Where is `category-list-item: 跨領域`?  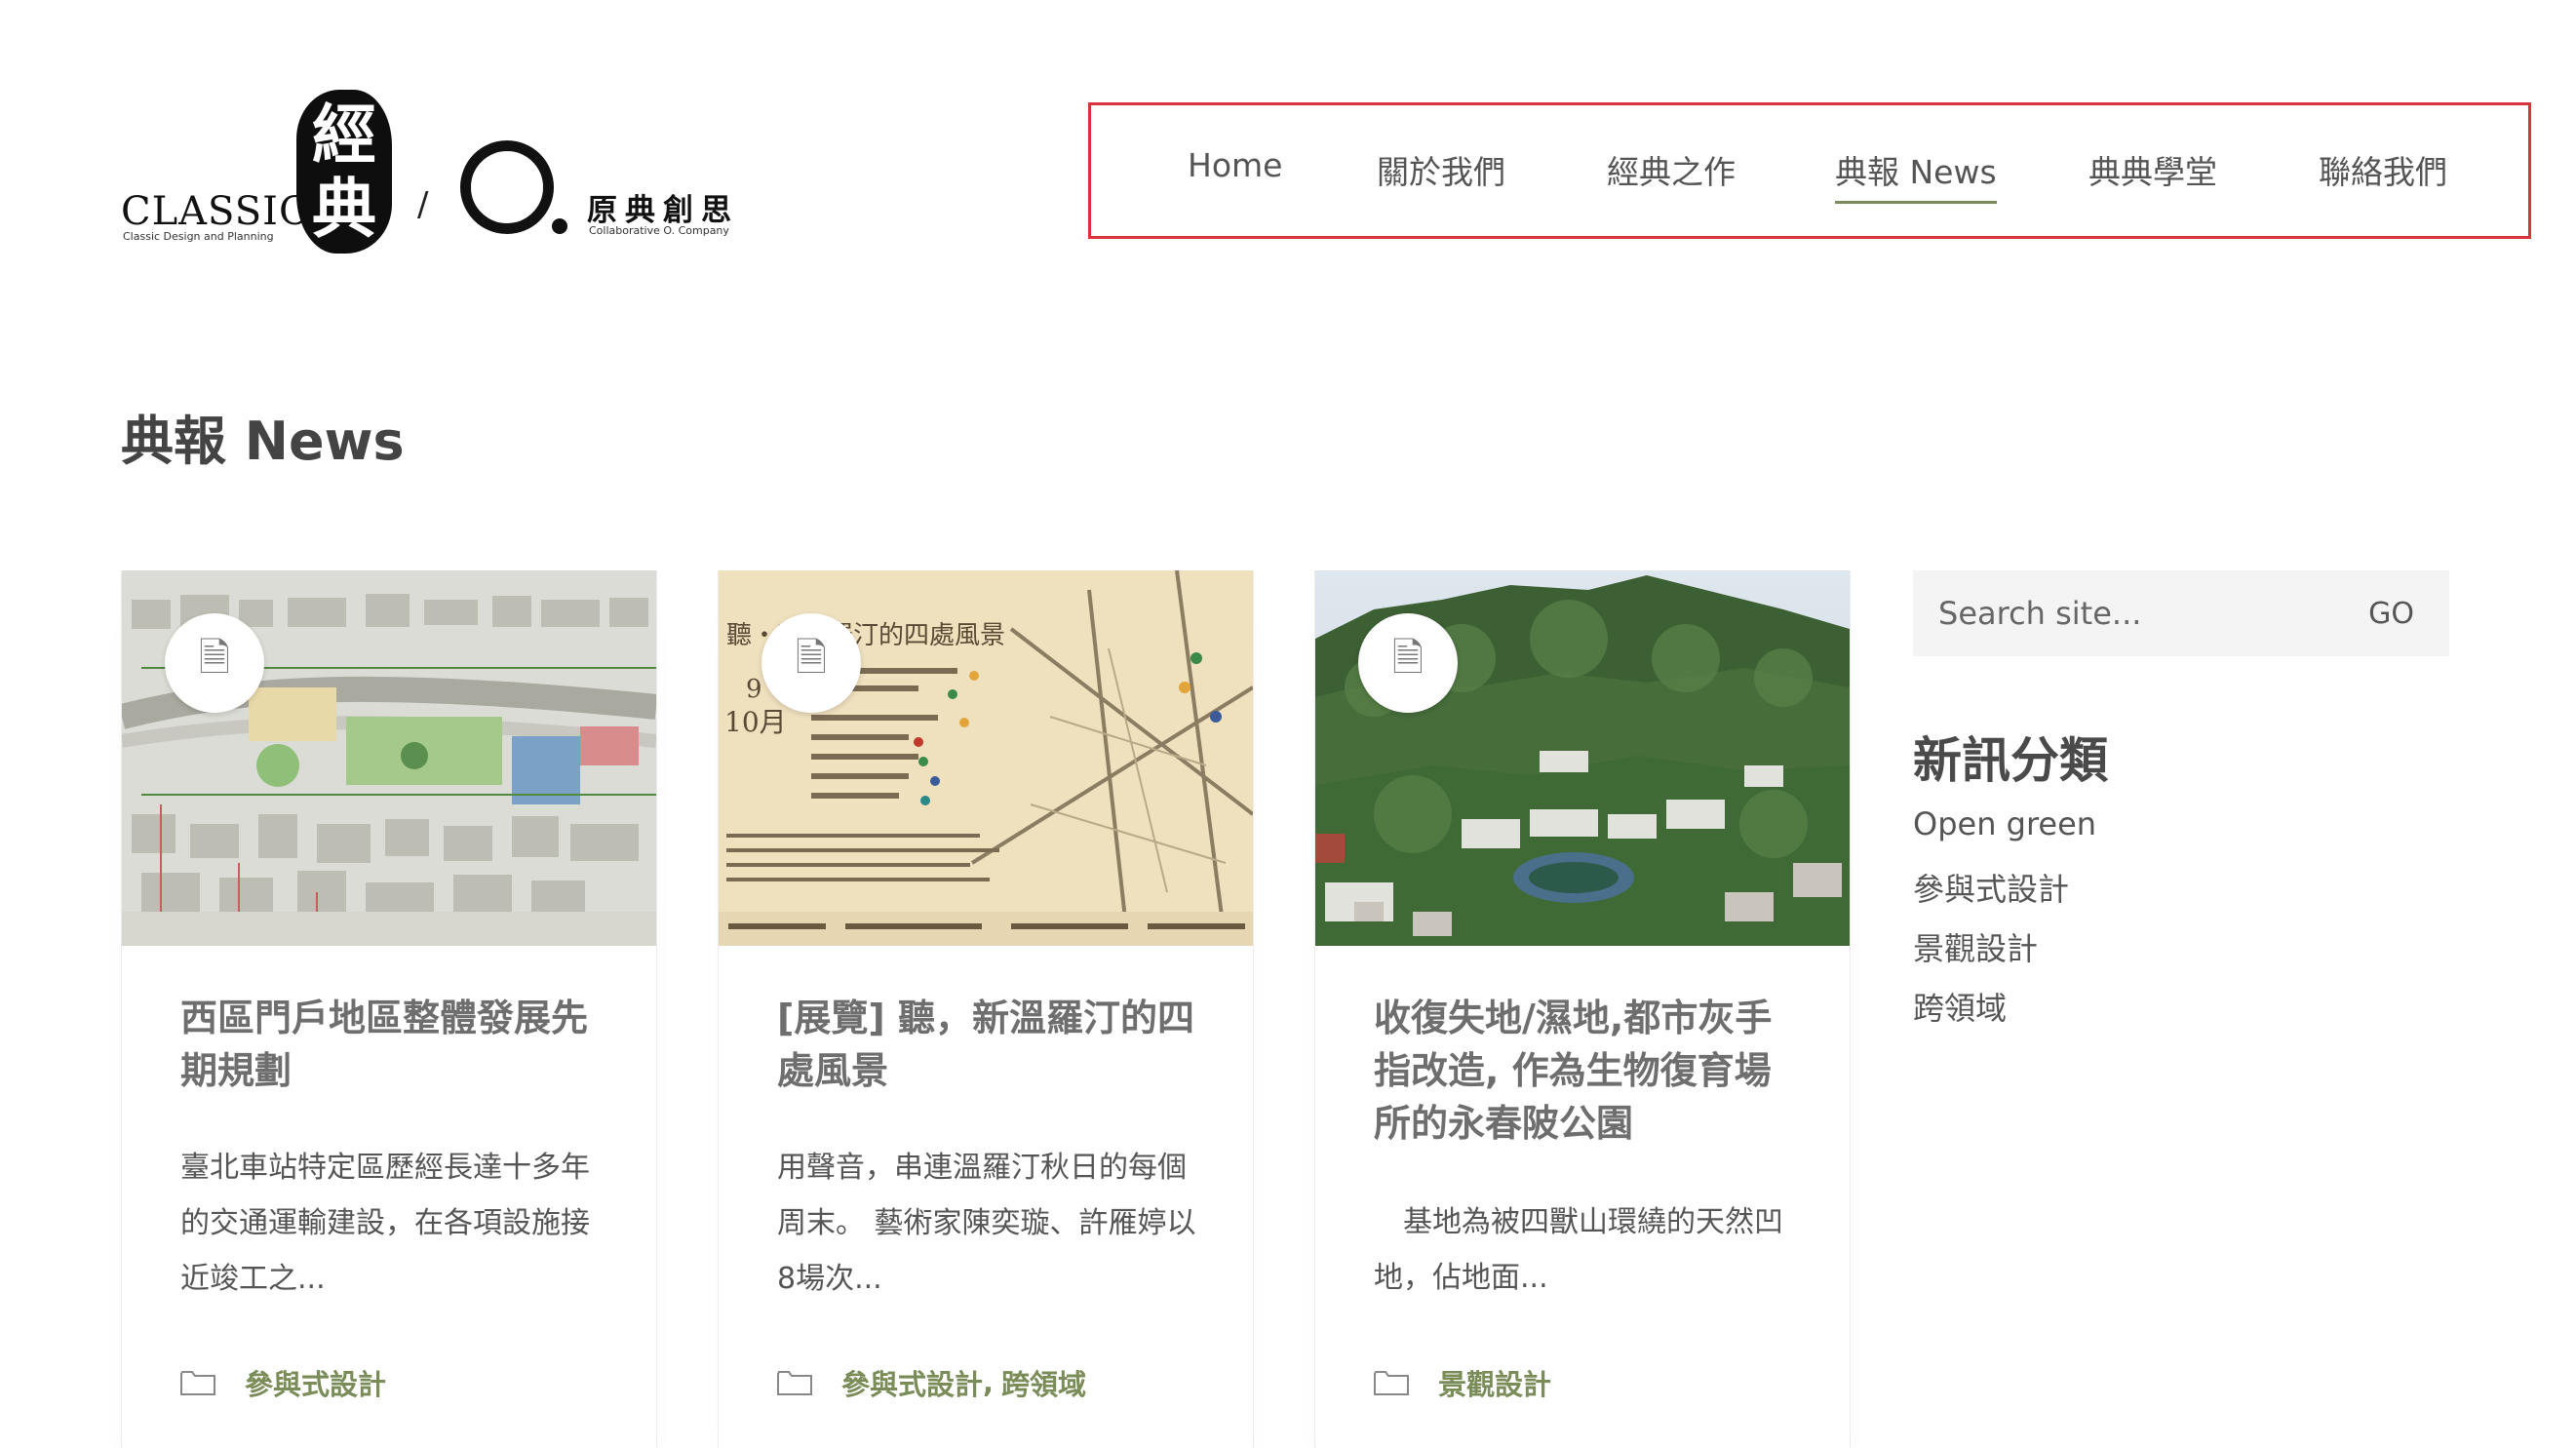
category-list-item: 跨領域 is located at coordinates (2004, 1014).